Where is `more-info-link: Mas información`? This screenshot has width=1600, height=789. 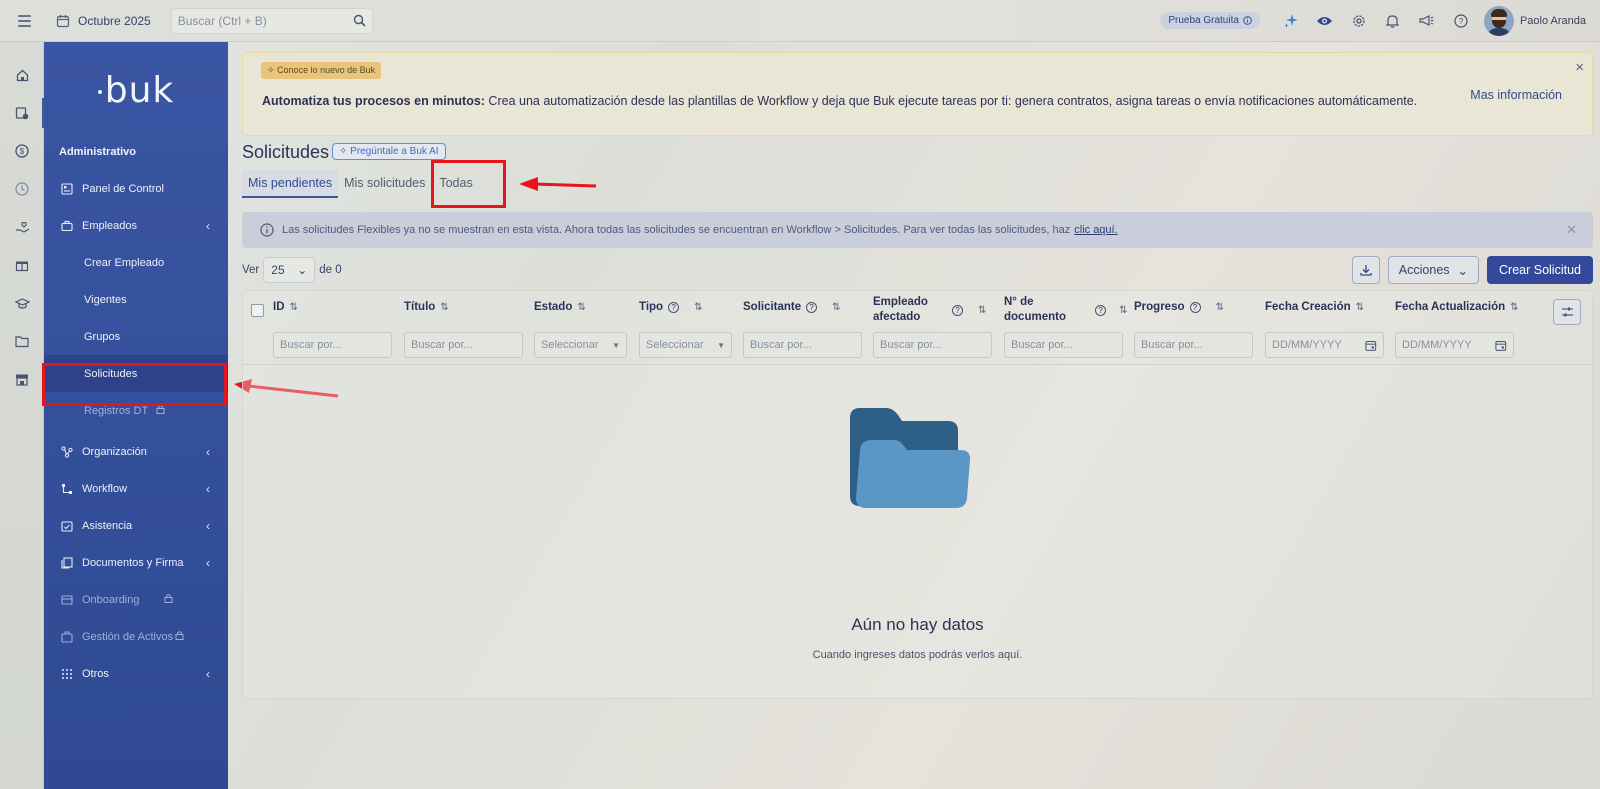 more-info-link: Mas información is located at coordinates (1516, 95).